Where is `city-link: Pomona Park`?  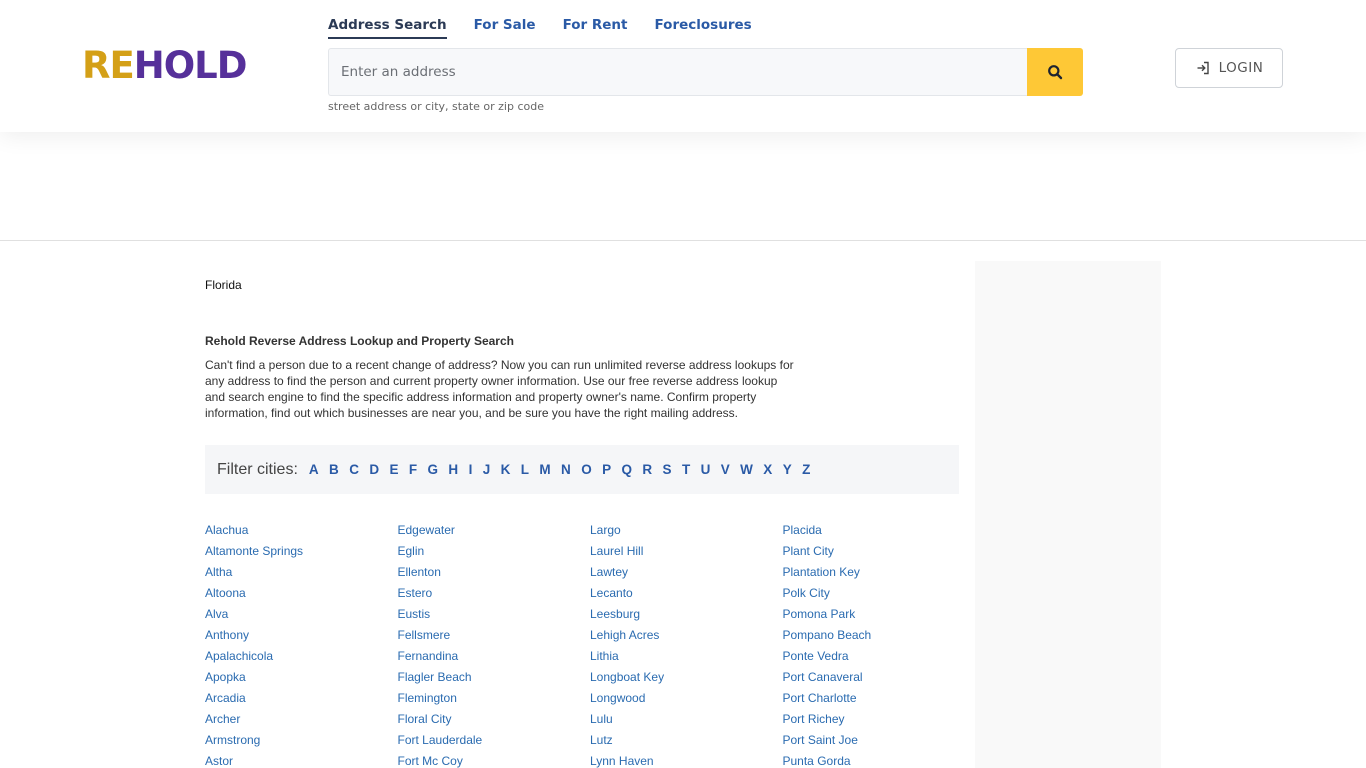
city-link: Pomona Park is located at coordinates (879, 614).